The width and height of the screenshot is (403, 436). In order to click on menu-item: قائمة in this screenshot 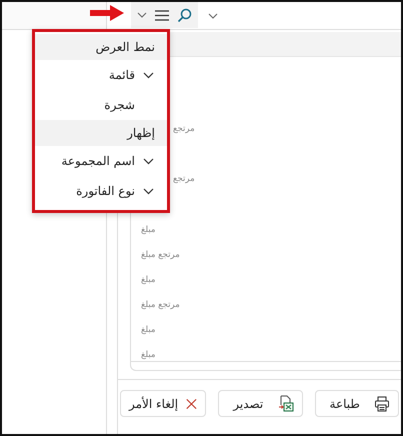, I will do `click(101, 75)`.